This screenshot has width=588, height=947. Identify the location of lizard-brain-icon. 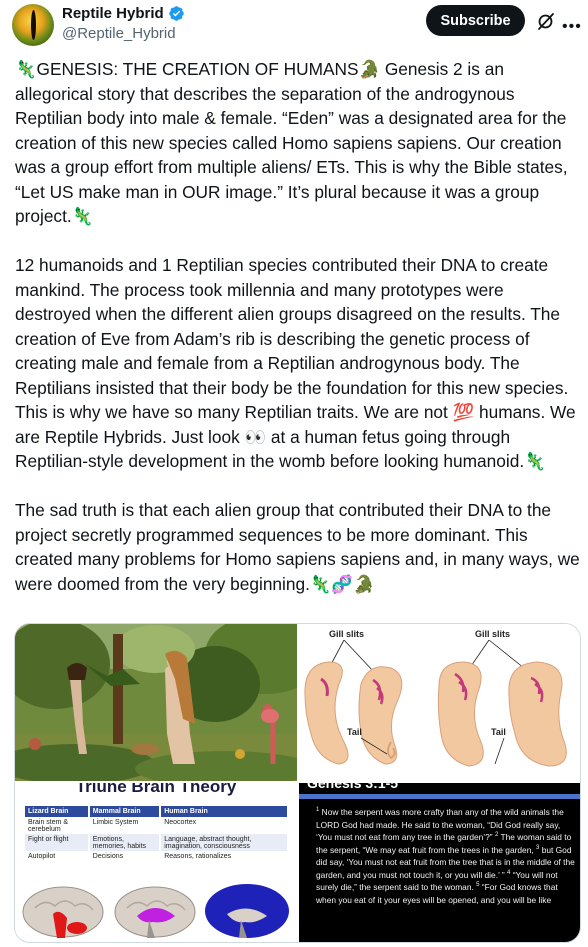
(63, 912).